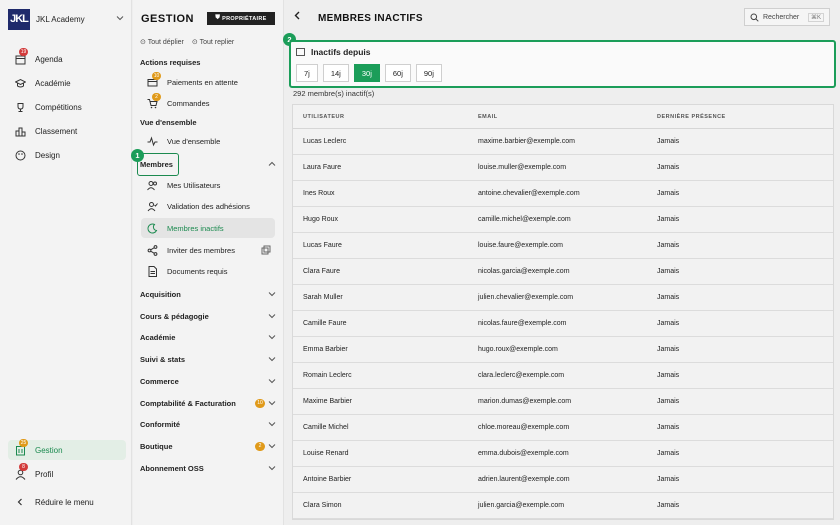  What do you see at coordinates (208, 337) in the screenshot?
I see `group-academie: Académie` at bounding box center [208, 337].